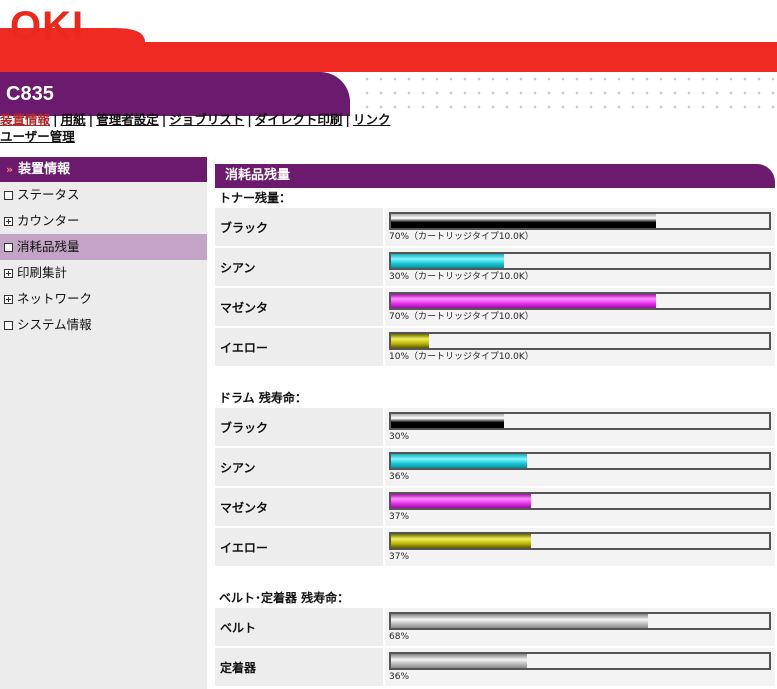  I want to click on toner-section-title: トナー残量：, so click(255, 198).